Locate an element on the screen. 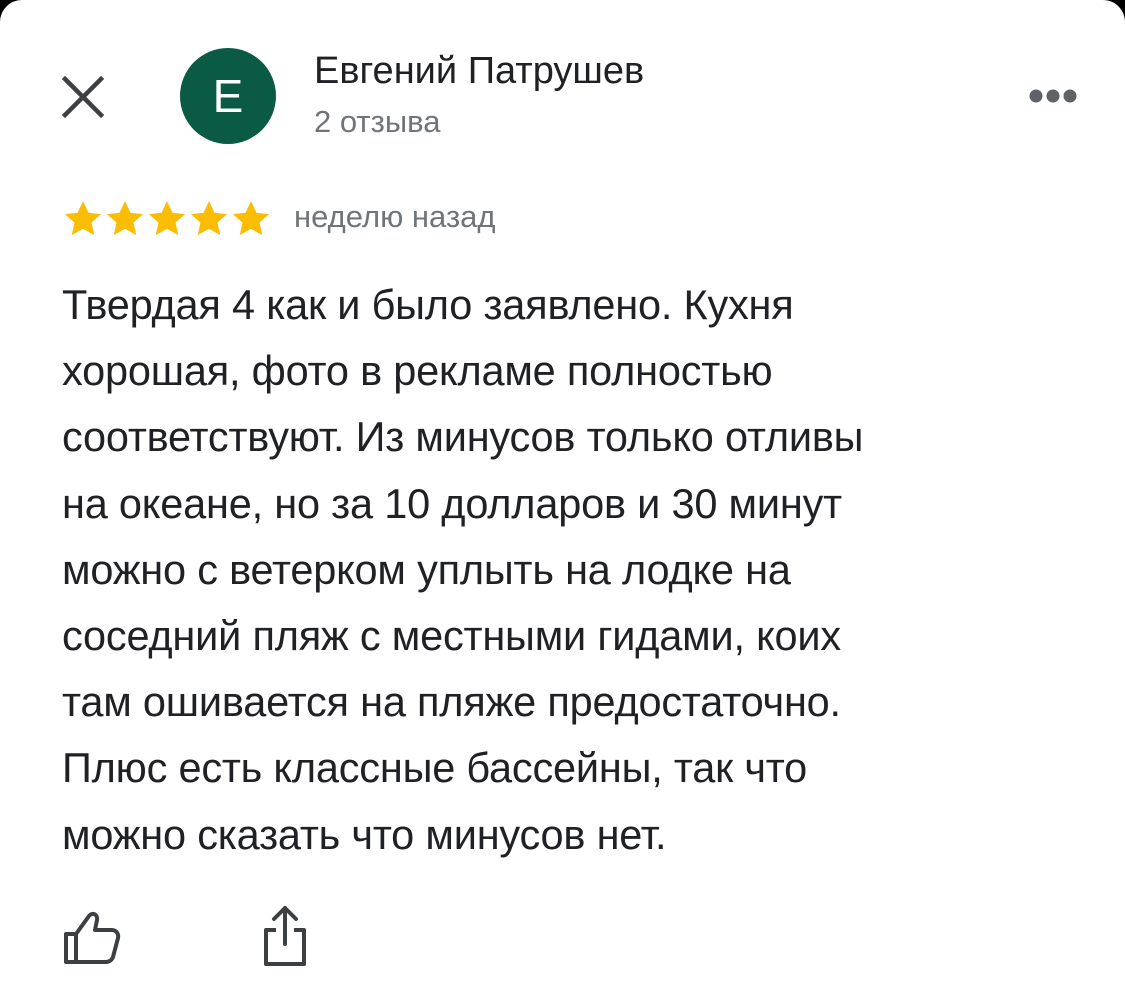  star-rating is located at coordinates (167, 219).